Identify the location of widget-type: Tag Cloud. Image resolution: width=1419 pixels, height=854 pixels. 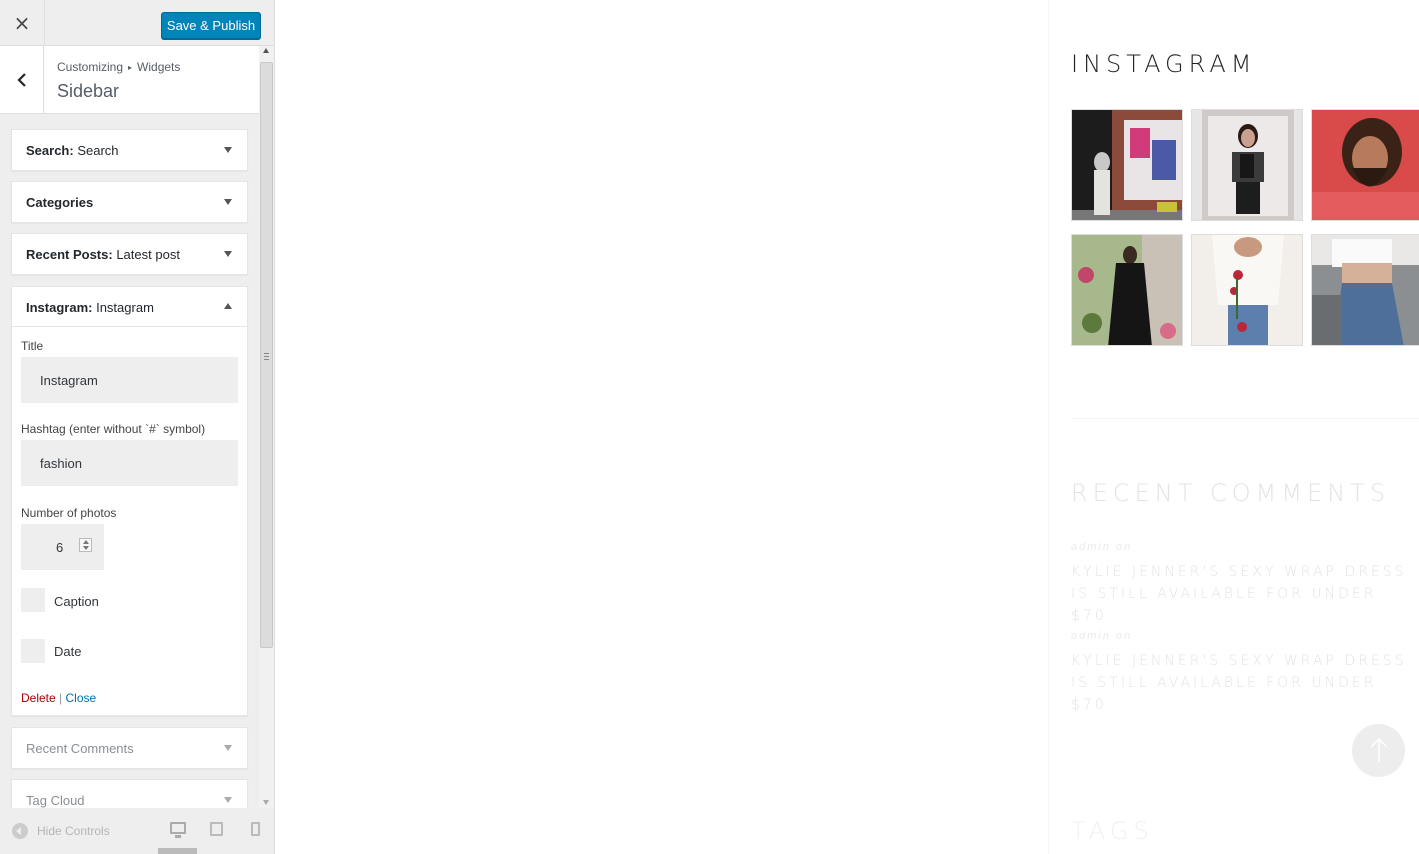
(55, 800).